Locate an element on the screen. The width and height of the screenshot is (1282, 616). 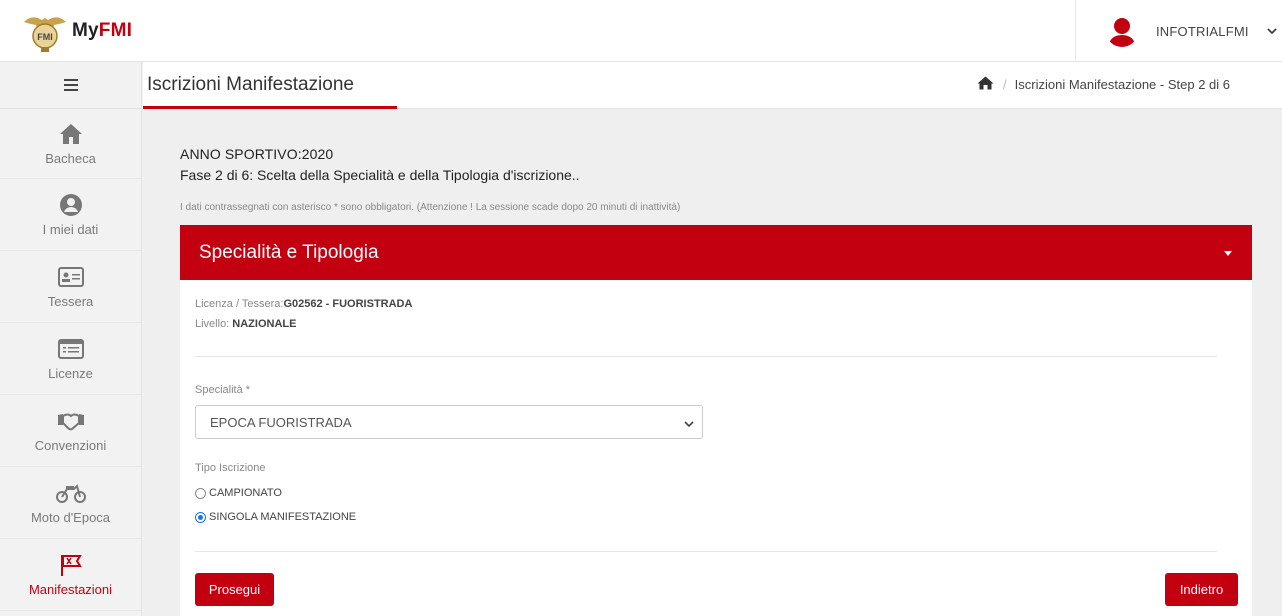
radio-label: CAMPIONATO is located at coordinates (245, 493).